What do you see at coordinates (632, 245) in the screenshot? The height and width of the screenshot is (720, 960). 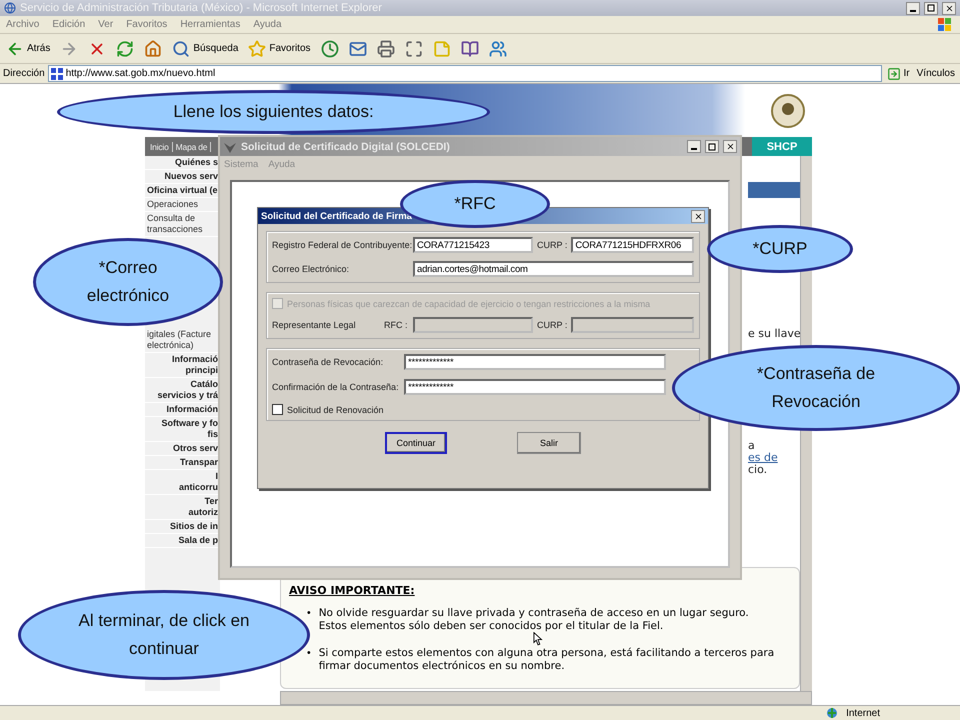 I see `curp-field: CORA771215HDFRXR06` at bounding box center [632, 245].